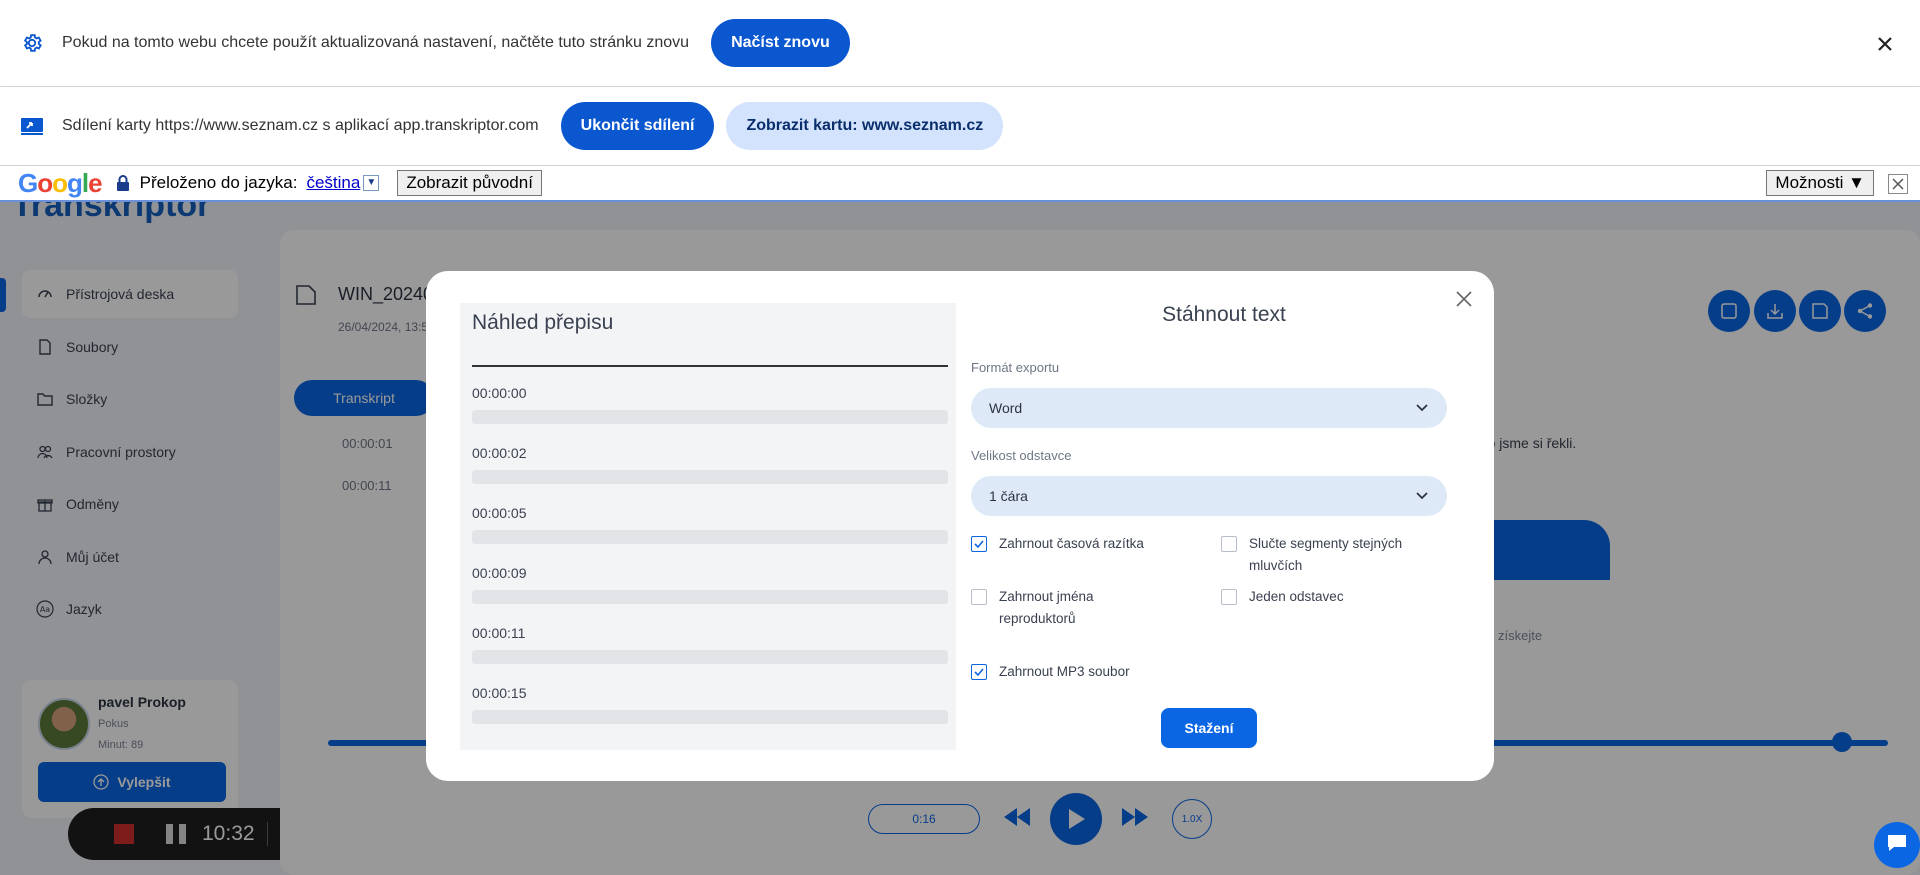 This screenshot has height=875, width=1920. Describe the element at coordinates (710, 366) in the screenshot. I see `preview-divider` at that location.